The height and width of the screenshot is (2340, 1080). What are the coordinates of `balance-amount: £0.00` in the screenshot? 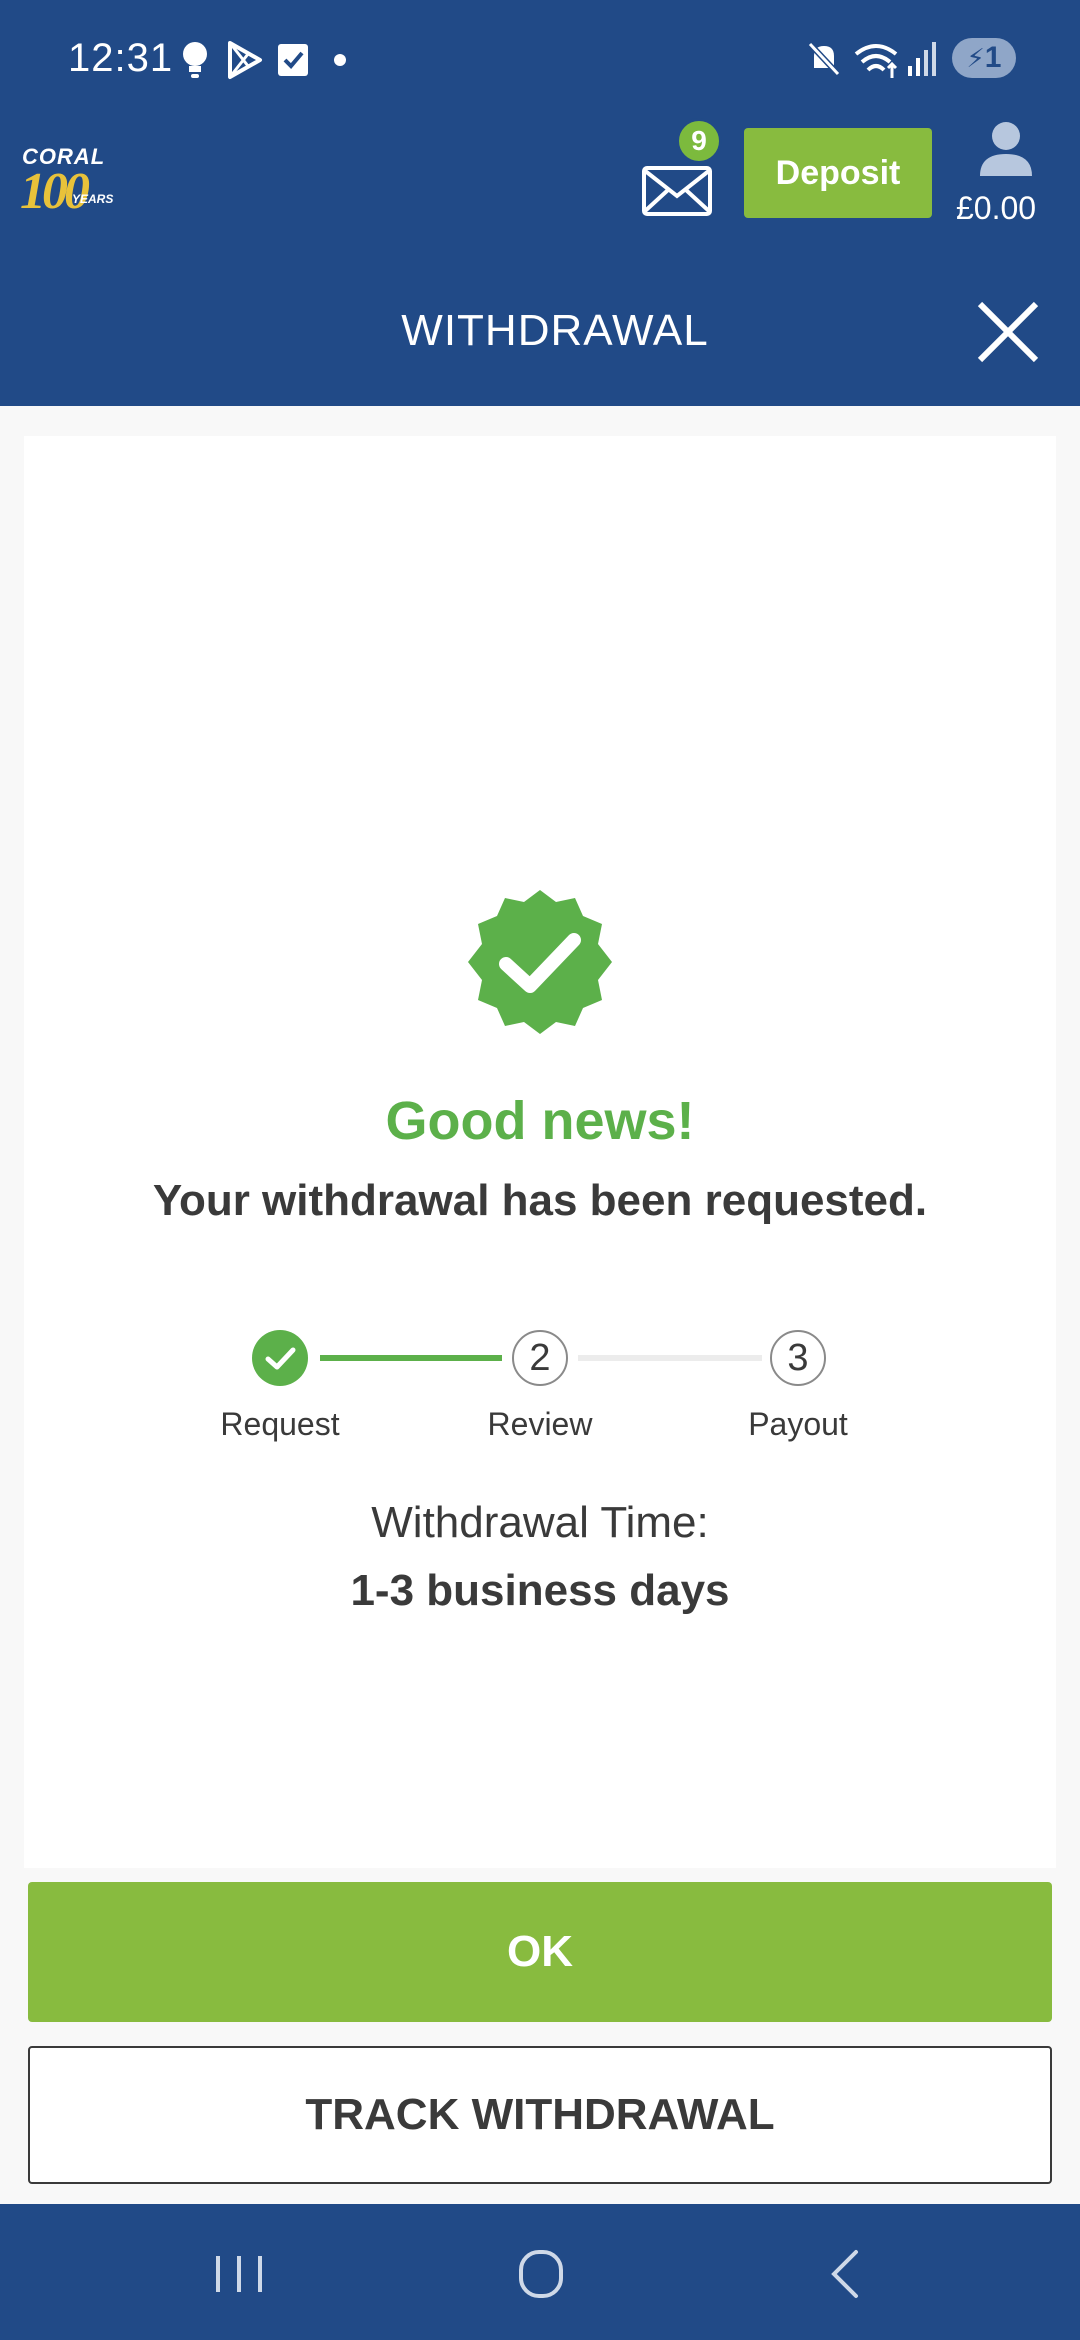 It's located at (996, 208).